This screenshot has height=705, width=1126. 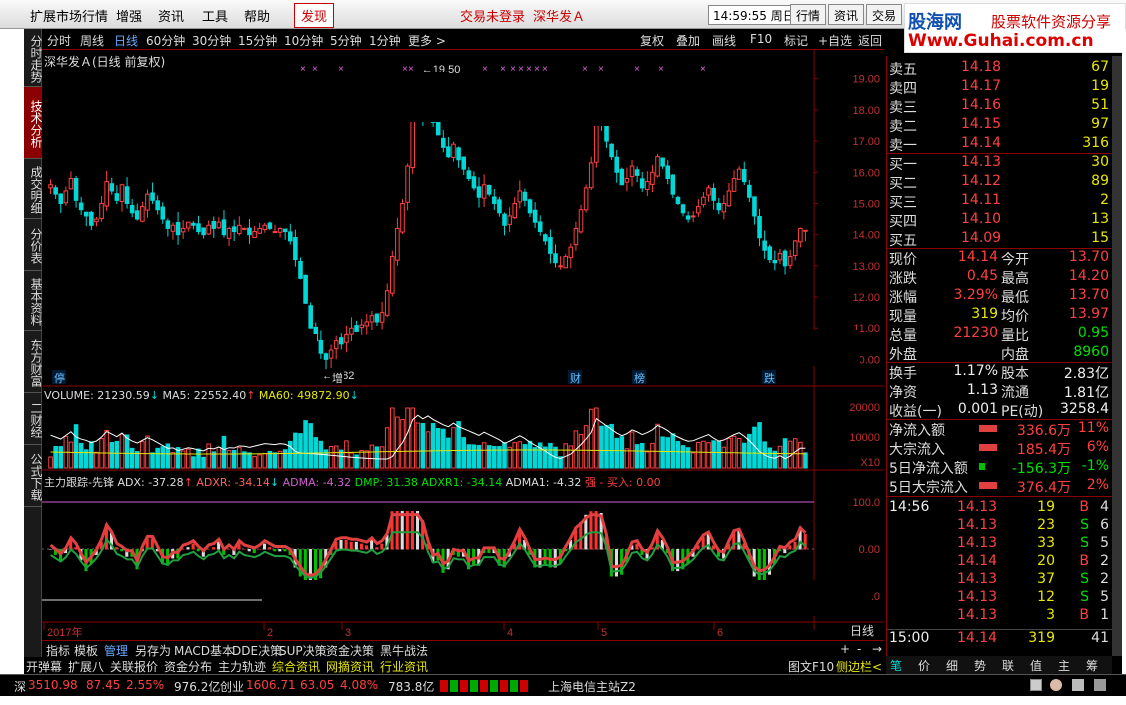 What do you see at coordinates (1084, 579) in the screenshot?
I see `tick-side: S` at bounding box center [1084, 579].